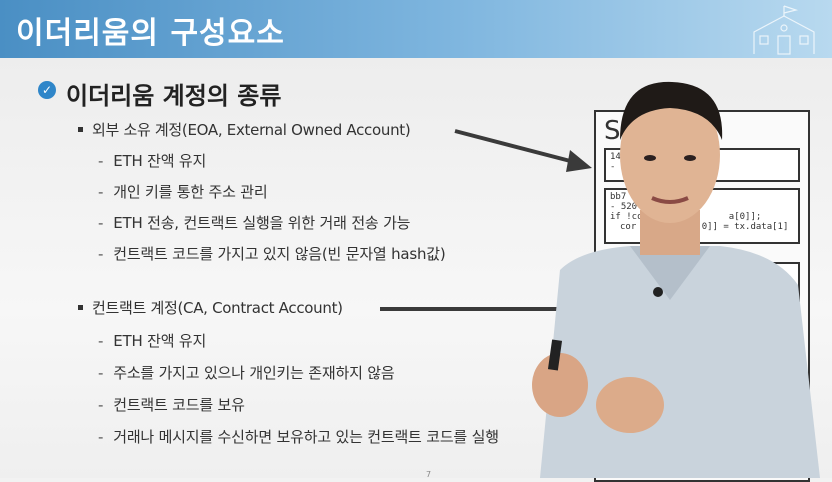 This screenshot has width=832, height=482. What do you see at coordinates (784, 30) in the screenshot?
I see `school-building-icon` at bounding box center [784, 30].